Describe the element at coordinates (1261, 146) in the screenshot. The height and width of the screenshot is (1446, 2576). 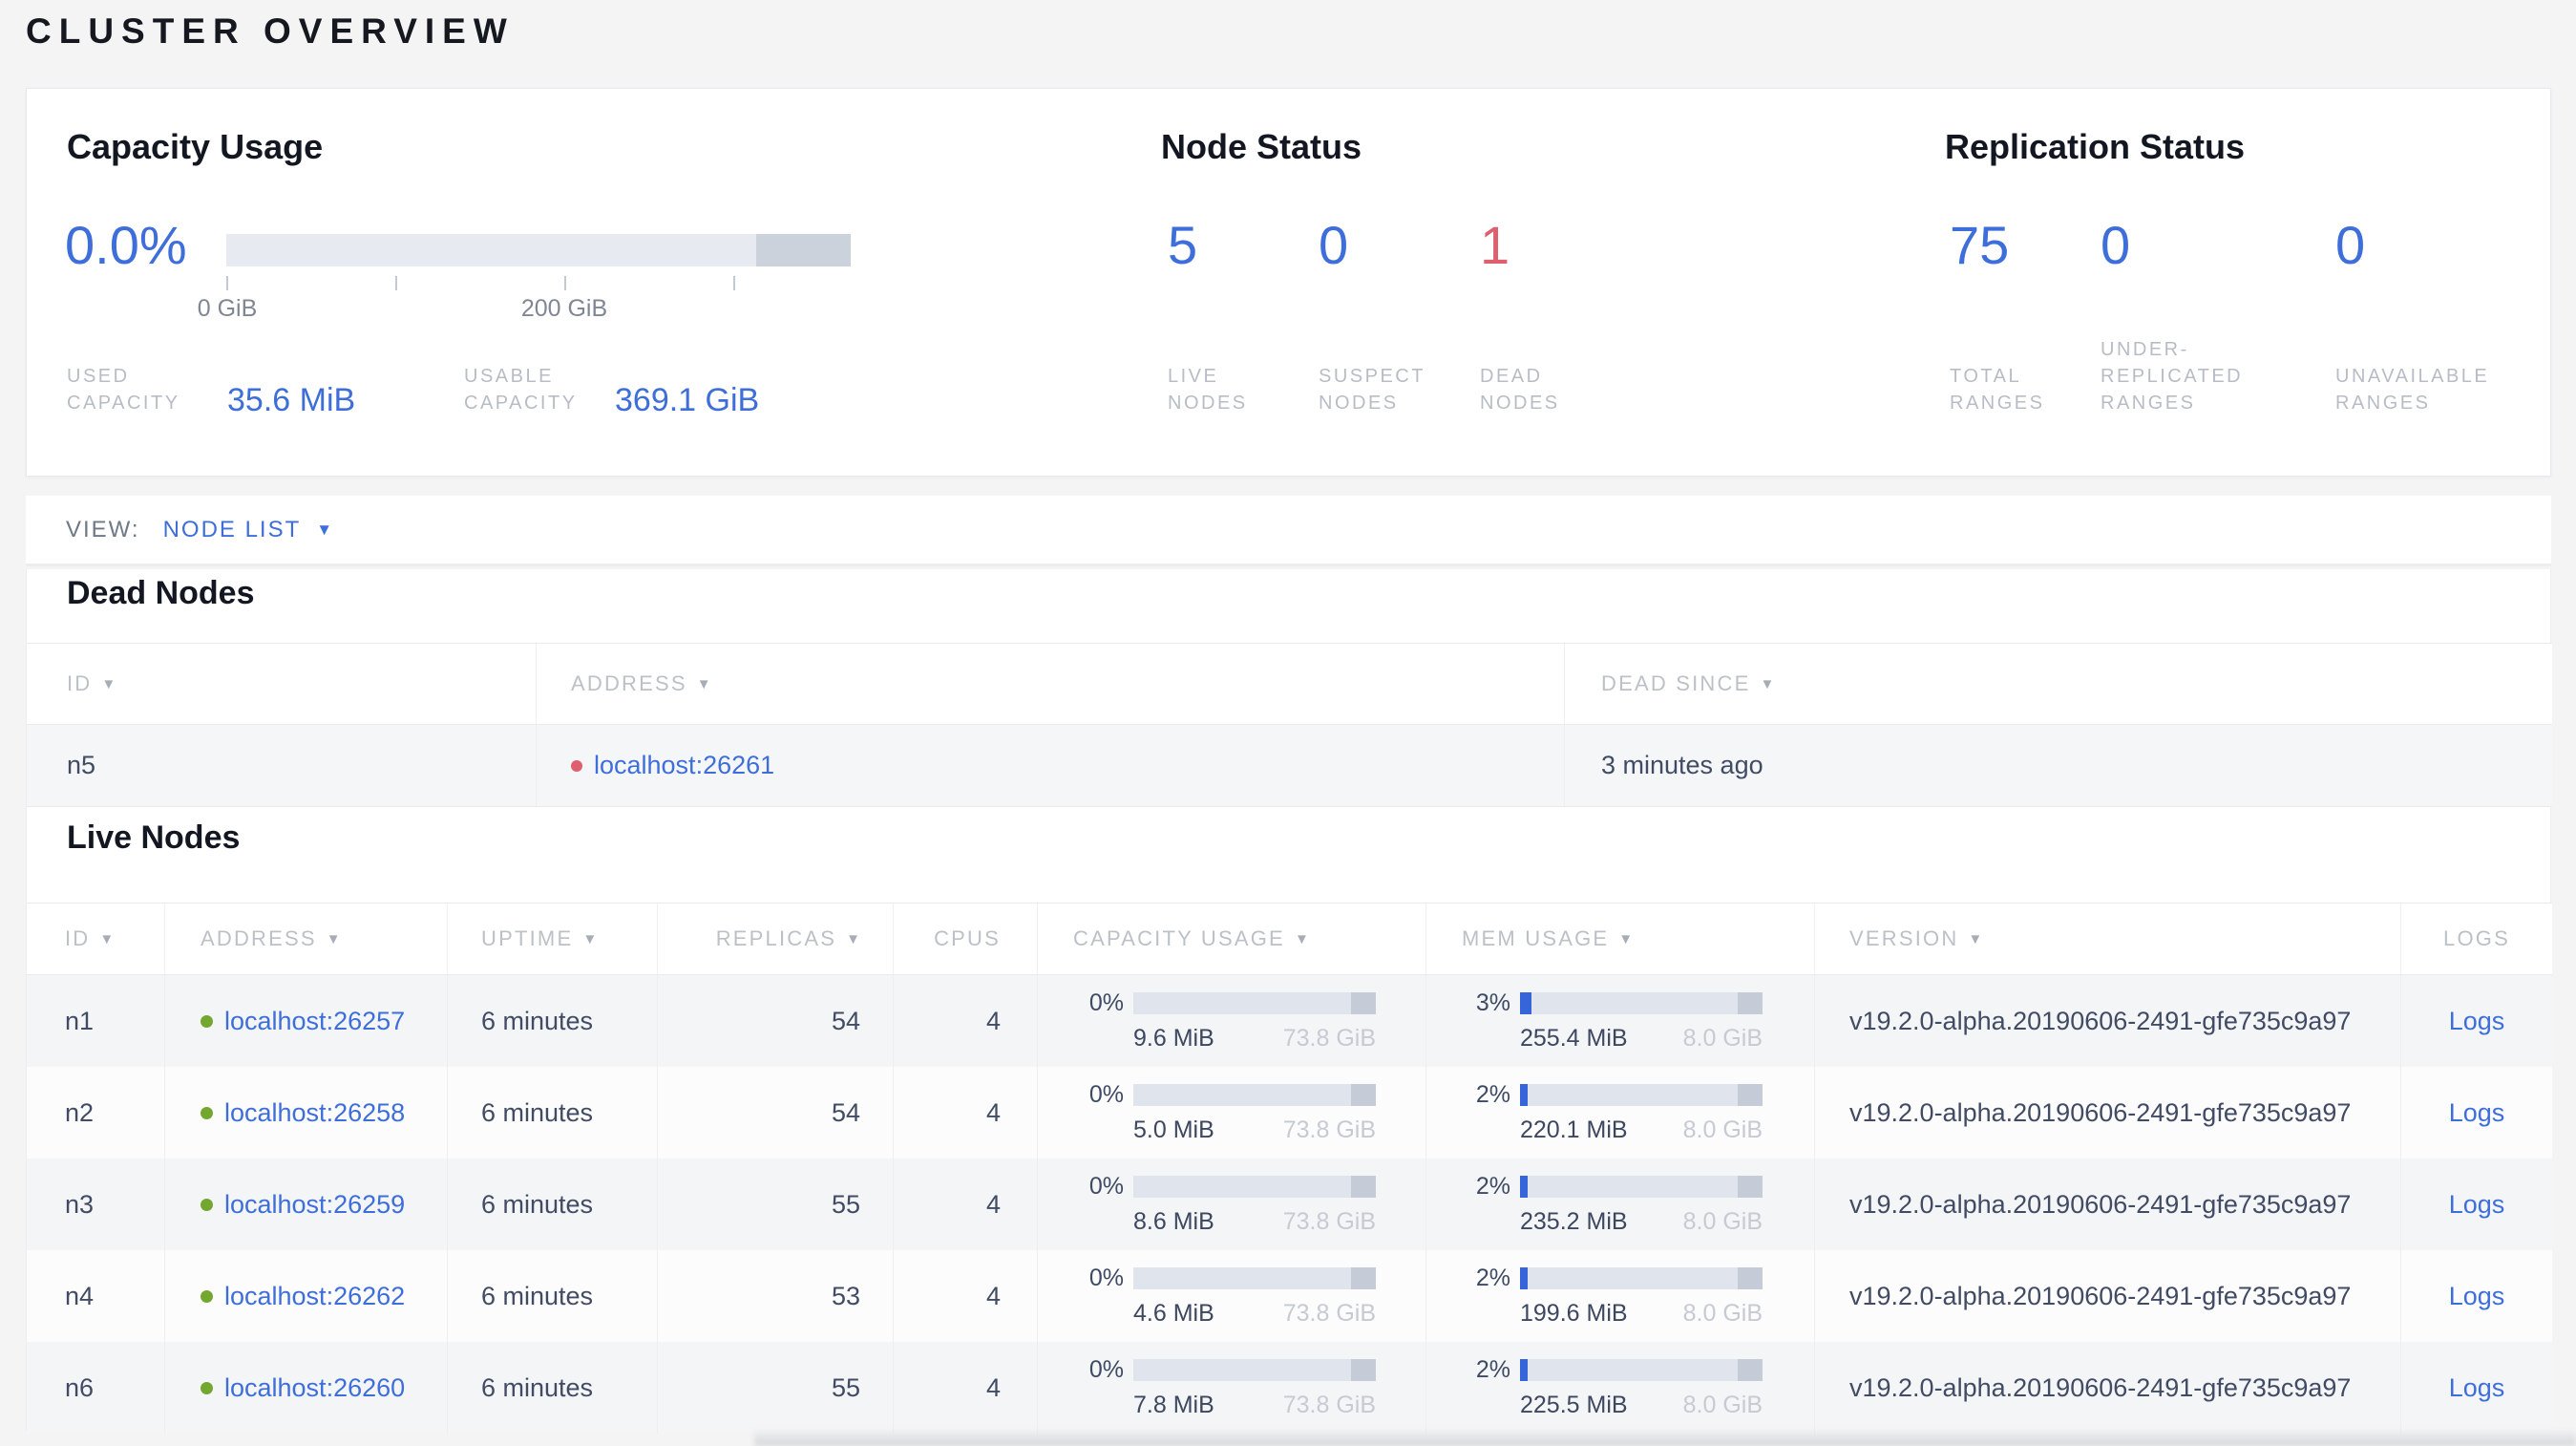
I see `node-status-title: Node Status` at that location.